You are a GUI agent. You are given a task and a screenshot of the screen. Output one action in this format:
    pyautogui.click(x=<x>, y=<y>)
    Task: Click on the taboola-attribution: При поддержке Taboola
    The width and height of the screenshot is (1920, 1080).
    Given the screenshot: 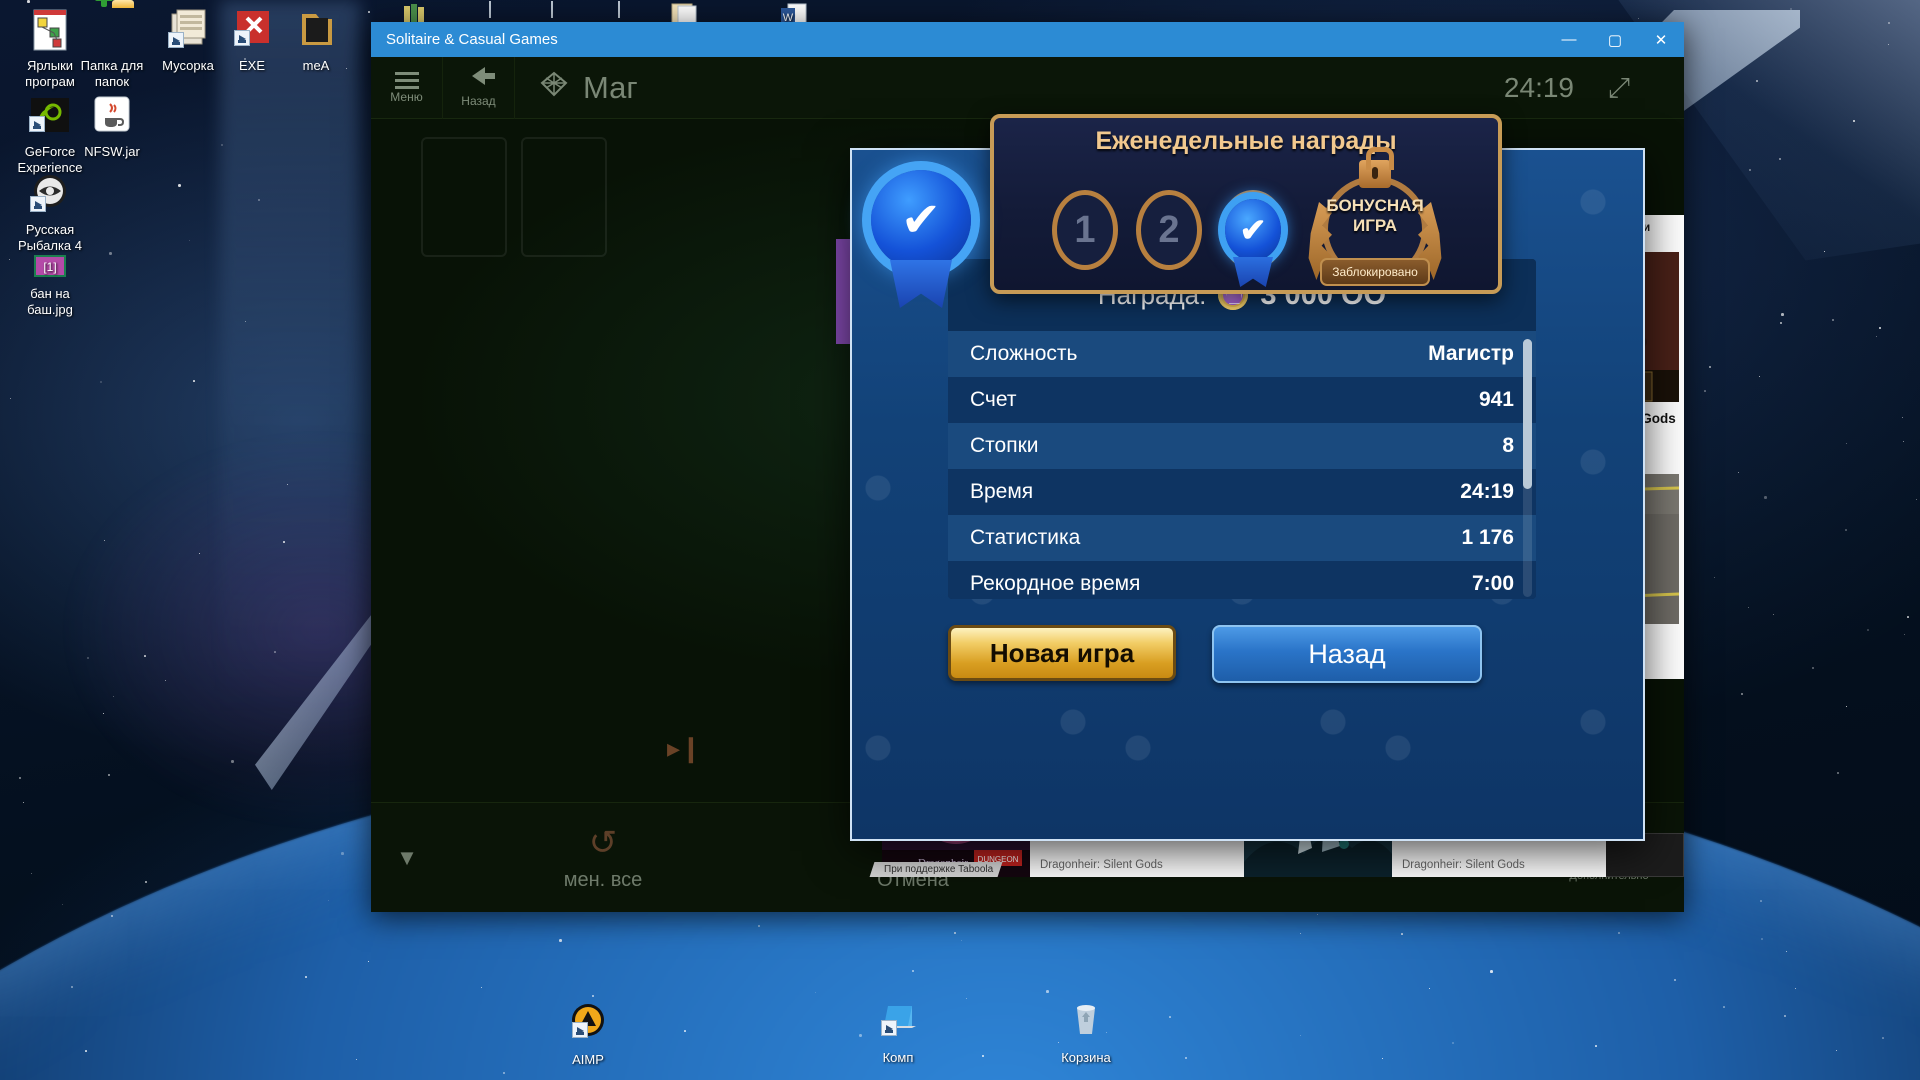 What is the action you would take?
    pyautogui.click(x=936, y=869)
    